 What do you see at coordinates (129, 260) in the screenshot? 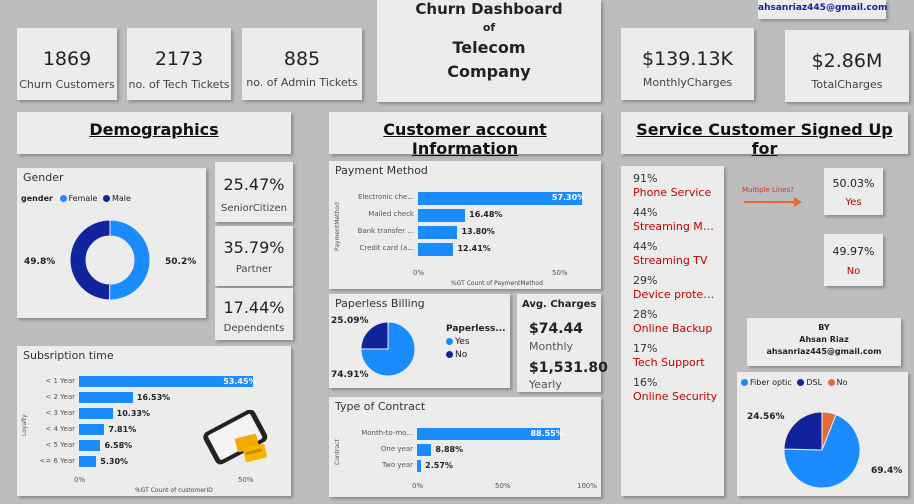
I see `gender-female-slice` at bounding box center [129, 260].